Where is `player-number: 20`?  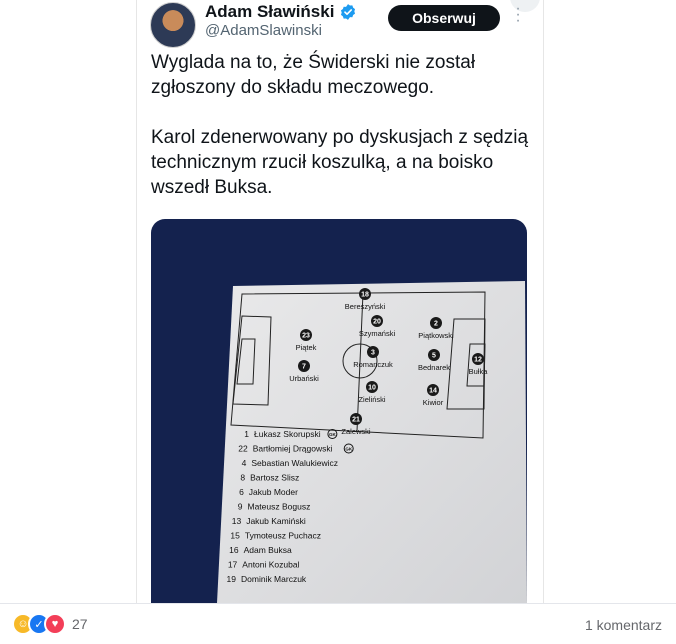
player-number: 20 is located at coordinates (377, 322).